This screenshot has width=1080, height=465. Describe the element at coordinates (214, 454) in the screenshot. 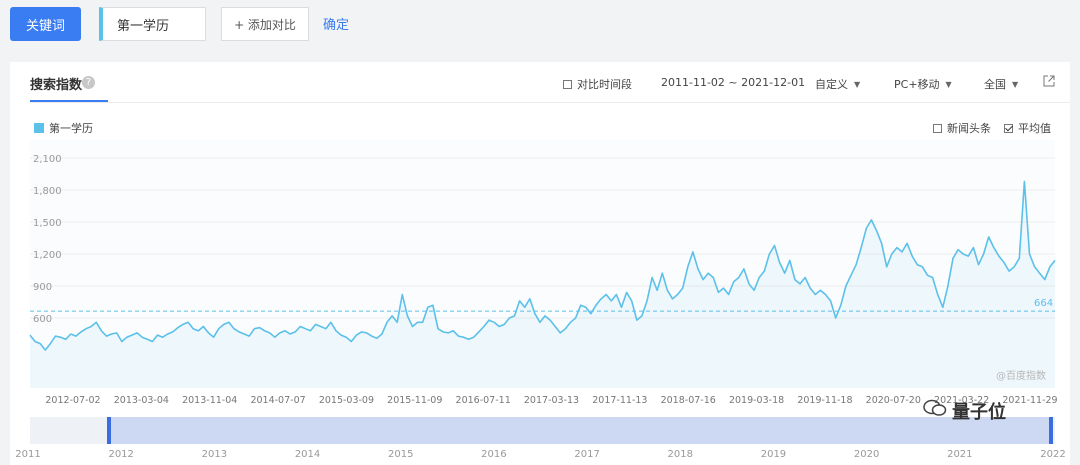

I see `year-label: 2013` at that location.